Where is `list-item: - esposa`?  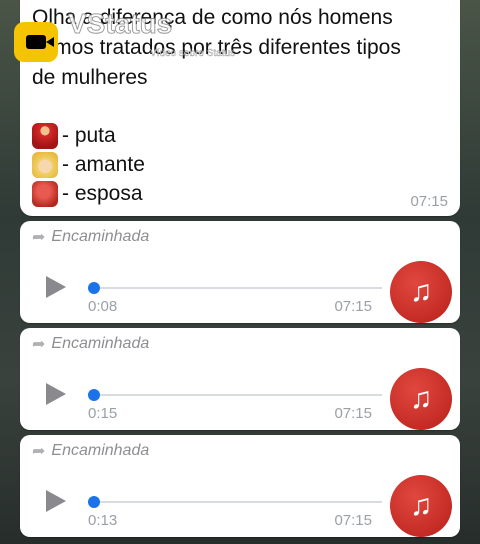
list-item: - esposa is located at coordinates (87, 194).